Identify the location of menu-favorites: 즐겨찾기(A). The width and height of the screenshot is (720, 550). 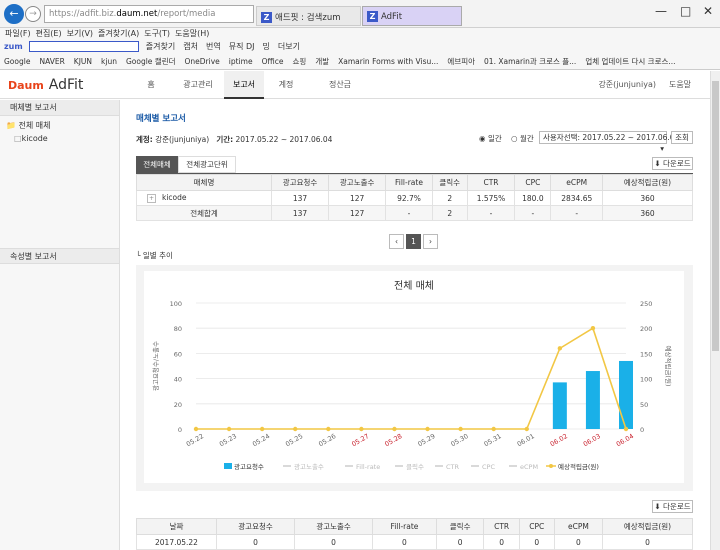
(118, 33).